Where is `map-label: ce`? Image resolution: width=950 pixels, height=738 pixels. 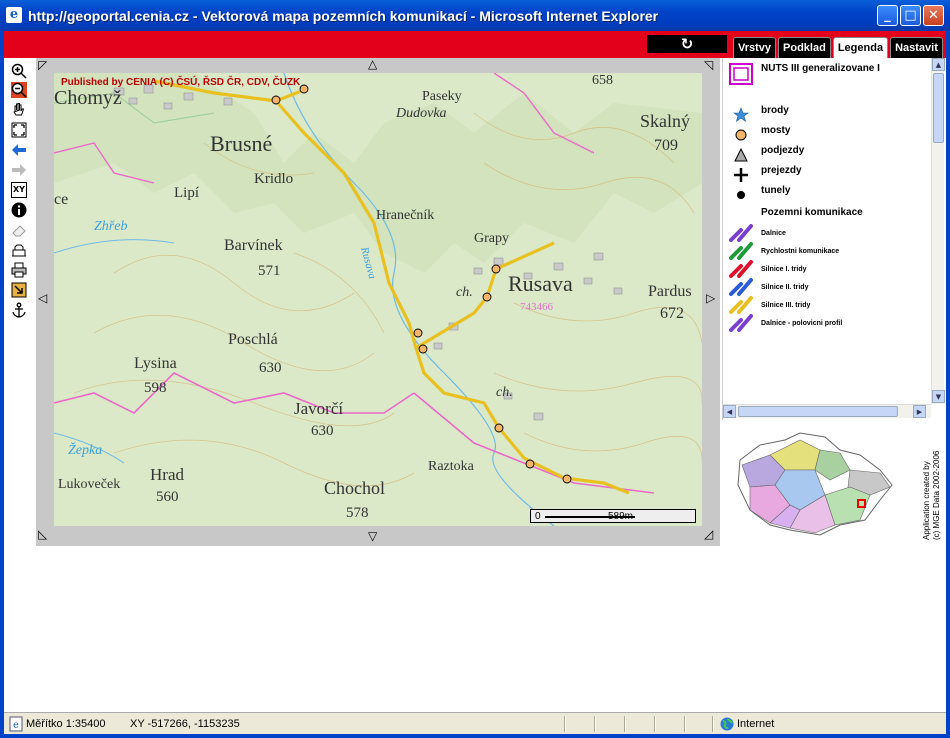
map-label: ce is located at coordinates (61, 199).